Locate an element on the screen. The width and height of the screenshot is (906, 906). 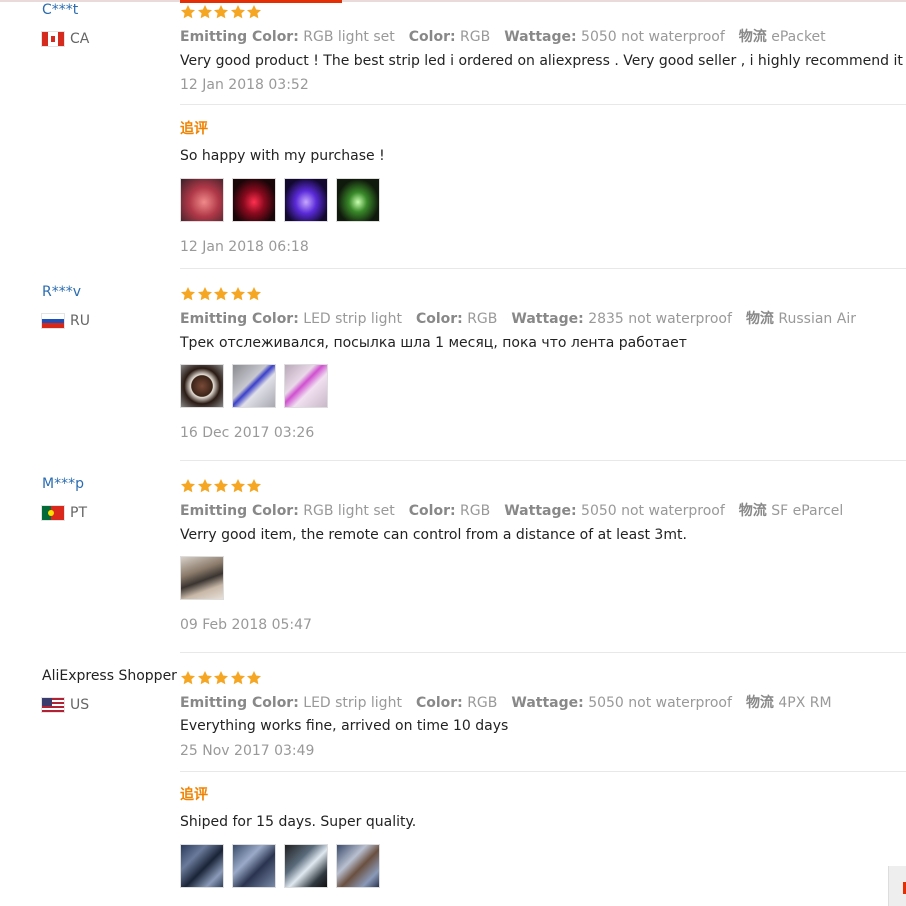
review-date: 25 Nov 2017 03:49 is located at coordinates (247, 751).